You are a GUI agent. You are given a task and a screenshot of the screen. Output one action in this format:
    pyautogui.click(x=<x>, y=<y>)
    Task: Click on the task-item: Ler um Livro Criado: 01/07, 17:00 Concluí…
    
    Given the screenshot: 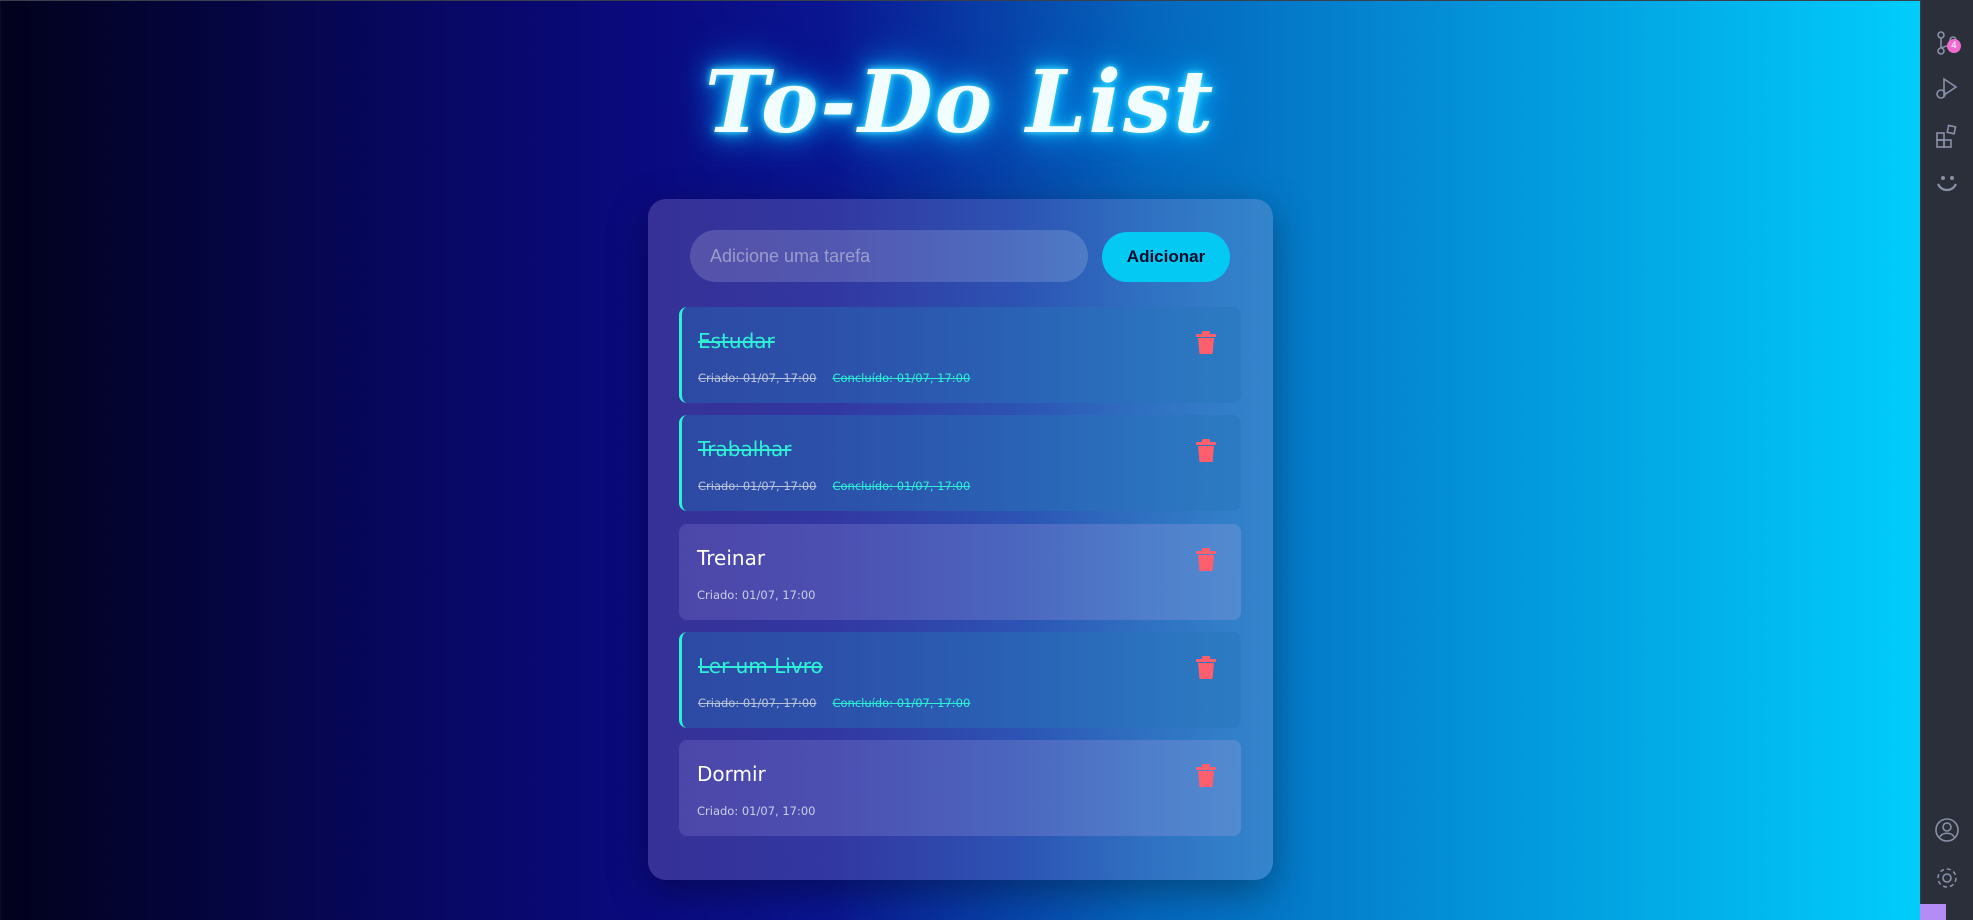 What is the action you would take?
    pyautogui.click(x=960, y=680)
    